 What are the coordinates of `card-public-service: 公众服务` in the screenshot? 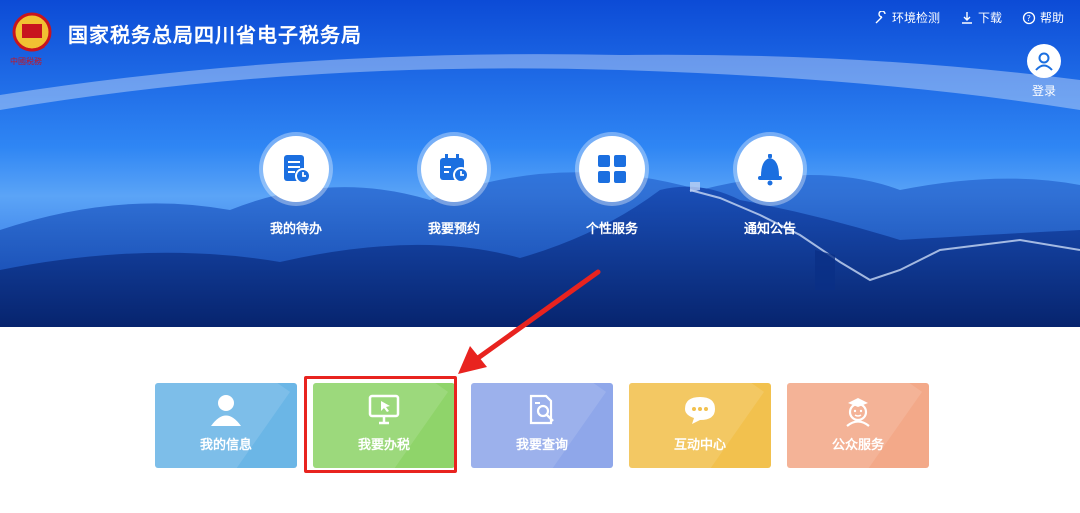 It's located at (858, 425).